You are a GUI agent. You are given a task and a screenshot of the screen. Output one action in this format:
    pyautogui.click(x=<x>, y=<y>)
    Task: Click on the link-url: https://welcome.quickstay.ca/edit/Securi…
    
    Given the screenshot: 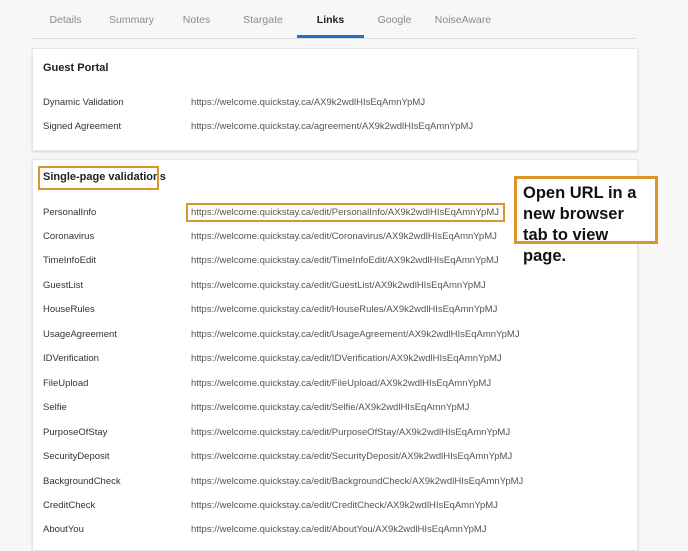 What is the action you would take?
    pyautogui.click(x=351, y=456)
    